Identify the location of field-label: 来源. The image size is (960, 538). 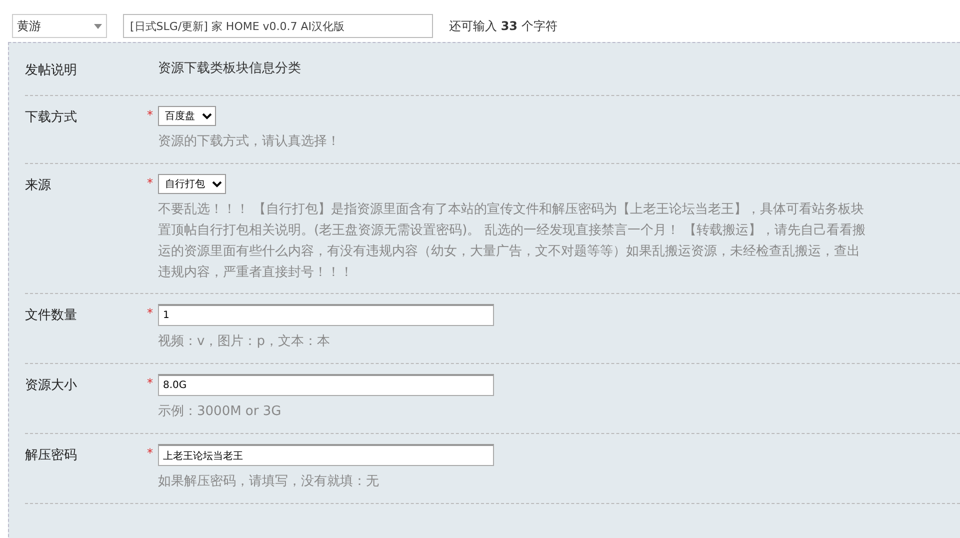
(38, 185).